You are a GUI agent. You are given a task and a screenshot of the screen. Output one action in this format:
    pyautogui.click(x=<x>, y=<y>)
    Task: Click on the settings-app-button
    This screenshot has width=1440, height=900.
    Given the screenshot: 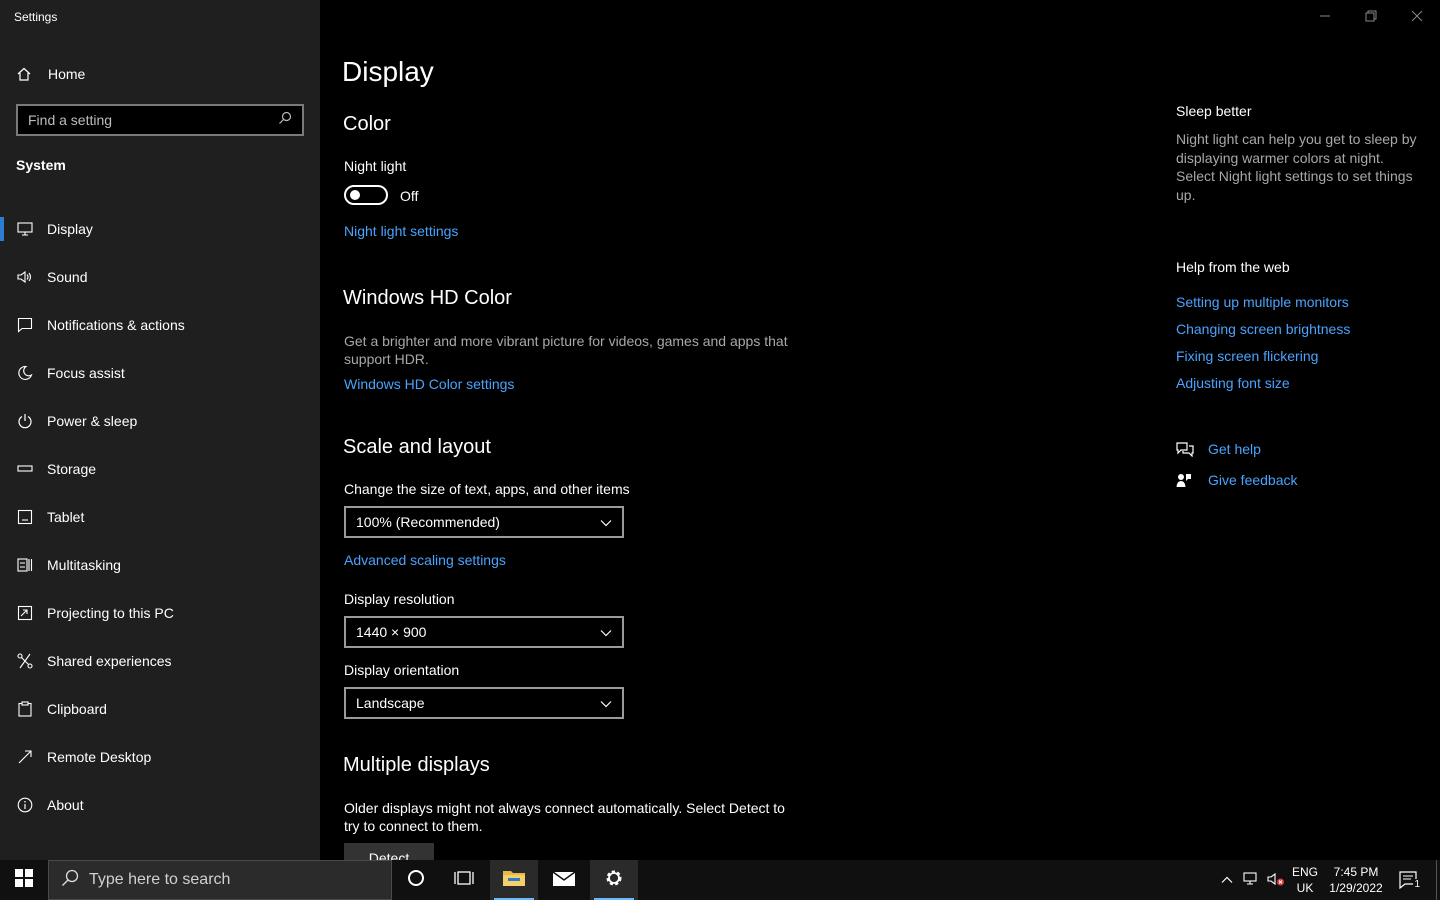 What is the action you would take?
    pyautogui.click(x=614, y=880)
    